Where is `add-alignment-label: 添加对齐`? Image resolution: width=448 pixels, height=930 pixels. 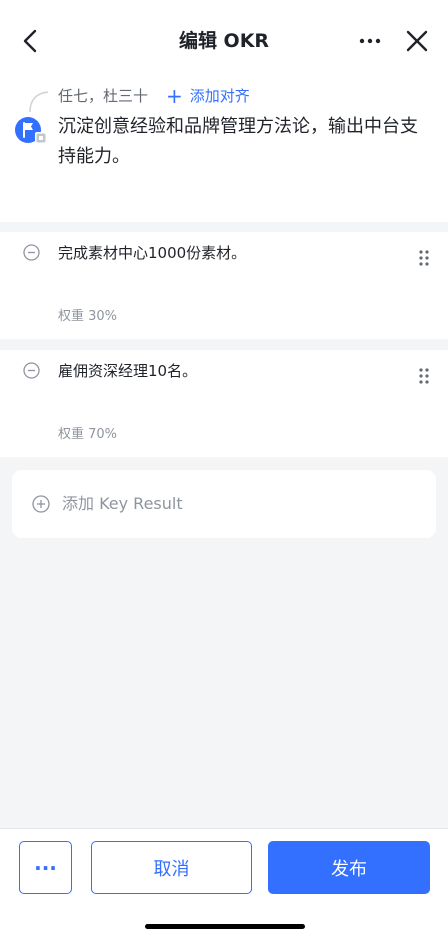
add-alignment-label: 添加对齐 is located at coordinates (219, 96).